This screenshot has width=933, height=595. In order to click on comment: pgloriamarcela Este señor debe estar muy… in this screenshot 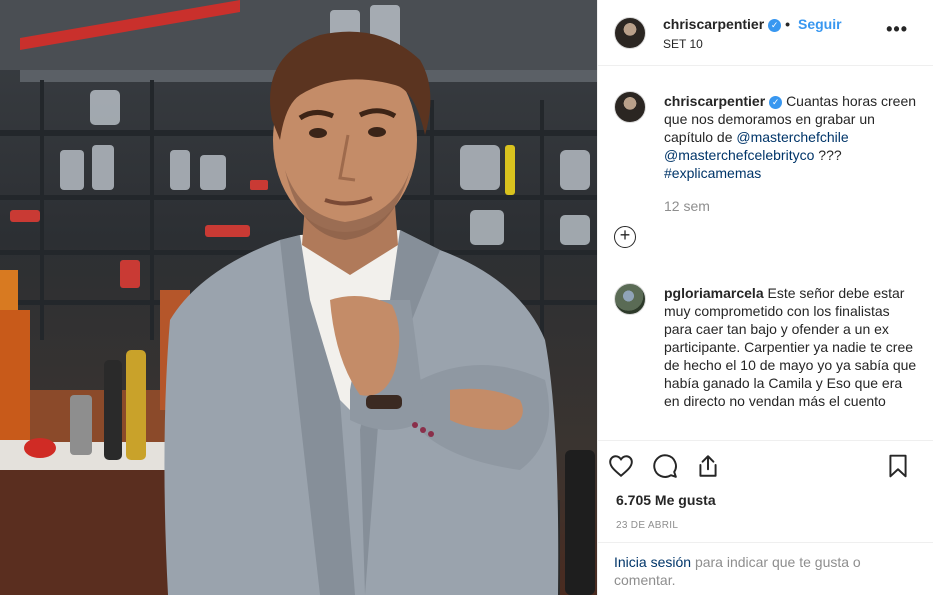, I will do `click(792, 347)`.